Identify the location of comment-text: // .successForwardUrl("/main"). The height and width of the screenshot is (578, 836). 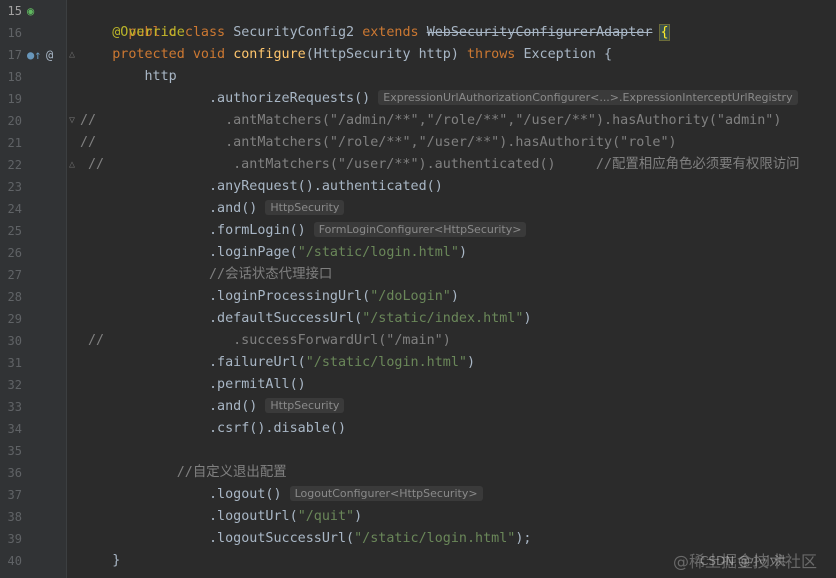
(269, 340).